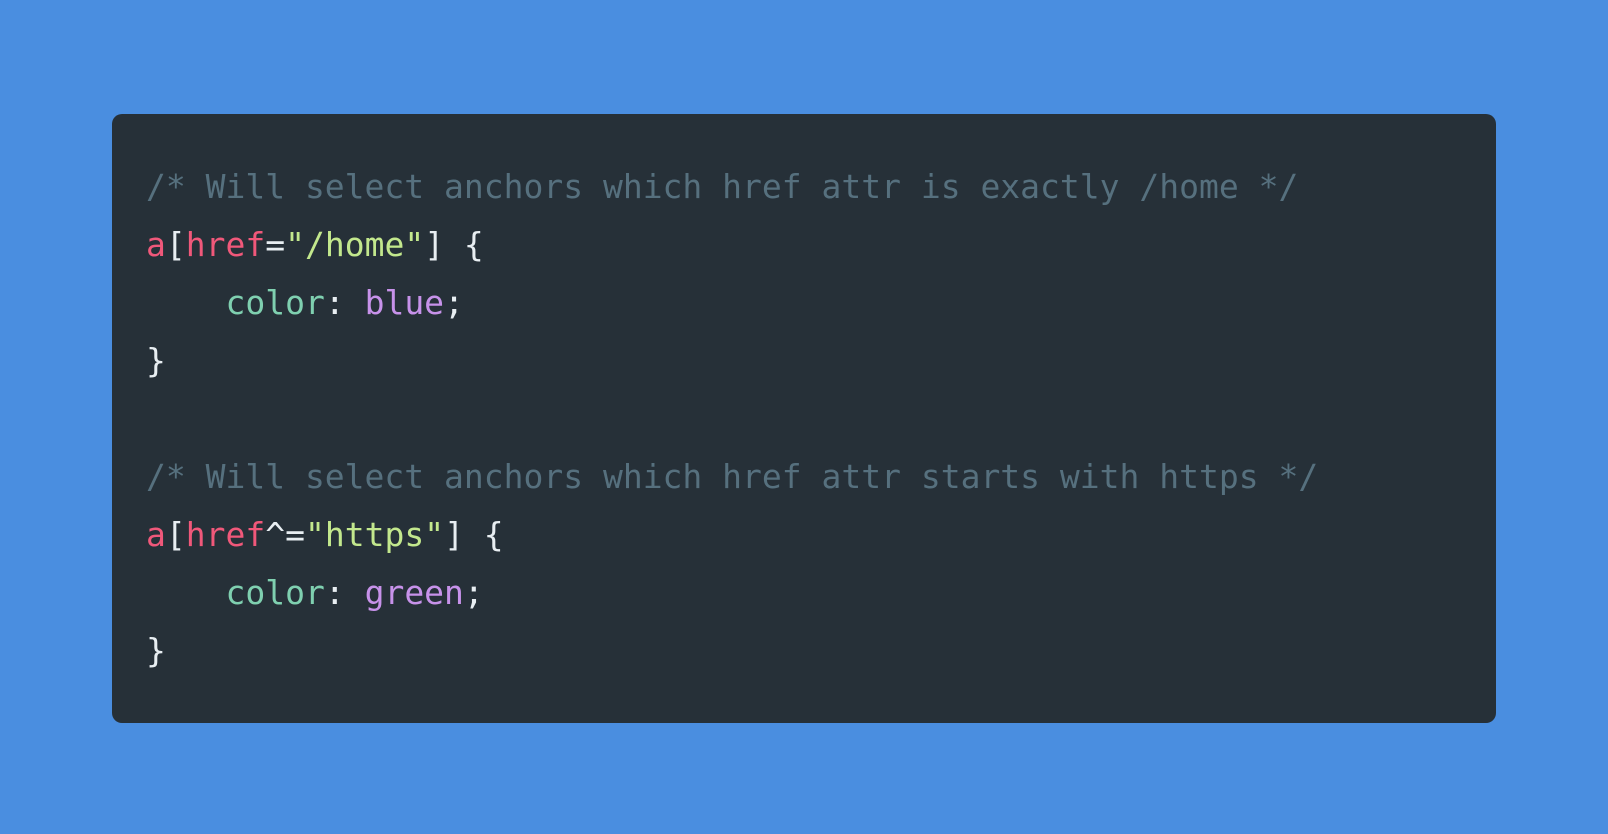  What do you see at coordinates (821, 303) in the screenshot?
I see `code-declaration-line-exact: color: blue;` at bounding box center [821, 303].